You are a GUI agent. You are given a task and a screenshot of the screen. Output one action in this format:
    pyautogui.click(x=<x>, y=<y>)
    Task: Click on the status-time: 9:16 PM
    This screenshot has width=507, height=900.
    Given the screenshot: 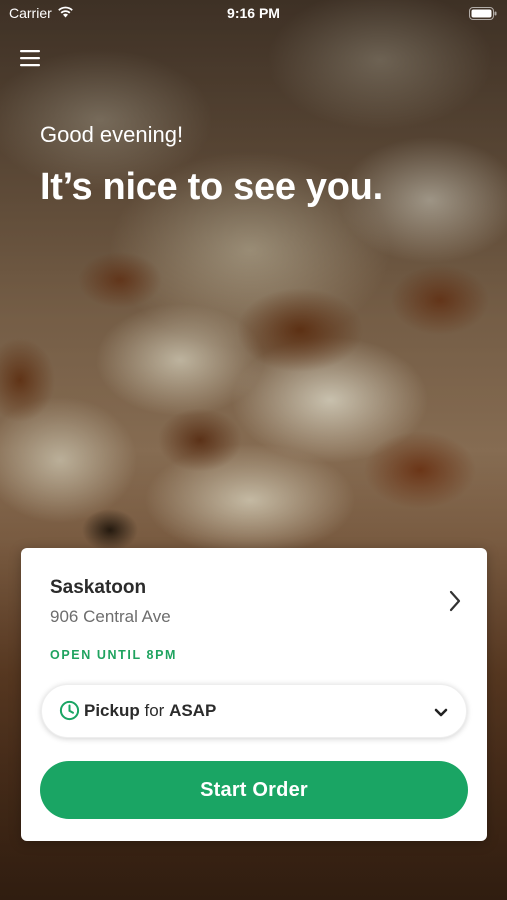 What is the action you would take?
    pyautogui.click(x=253, y=13)
    